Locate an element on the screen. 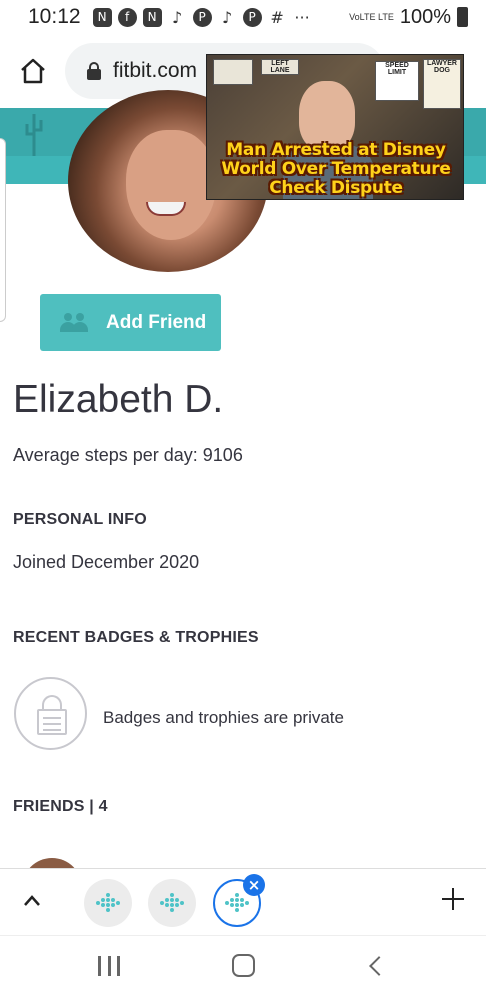  more-icon: ··· is located at coordinates (302, 17).